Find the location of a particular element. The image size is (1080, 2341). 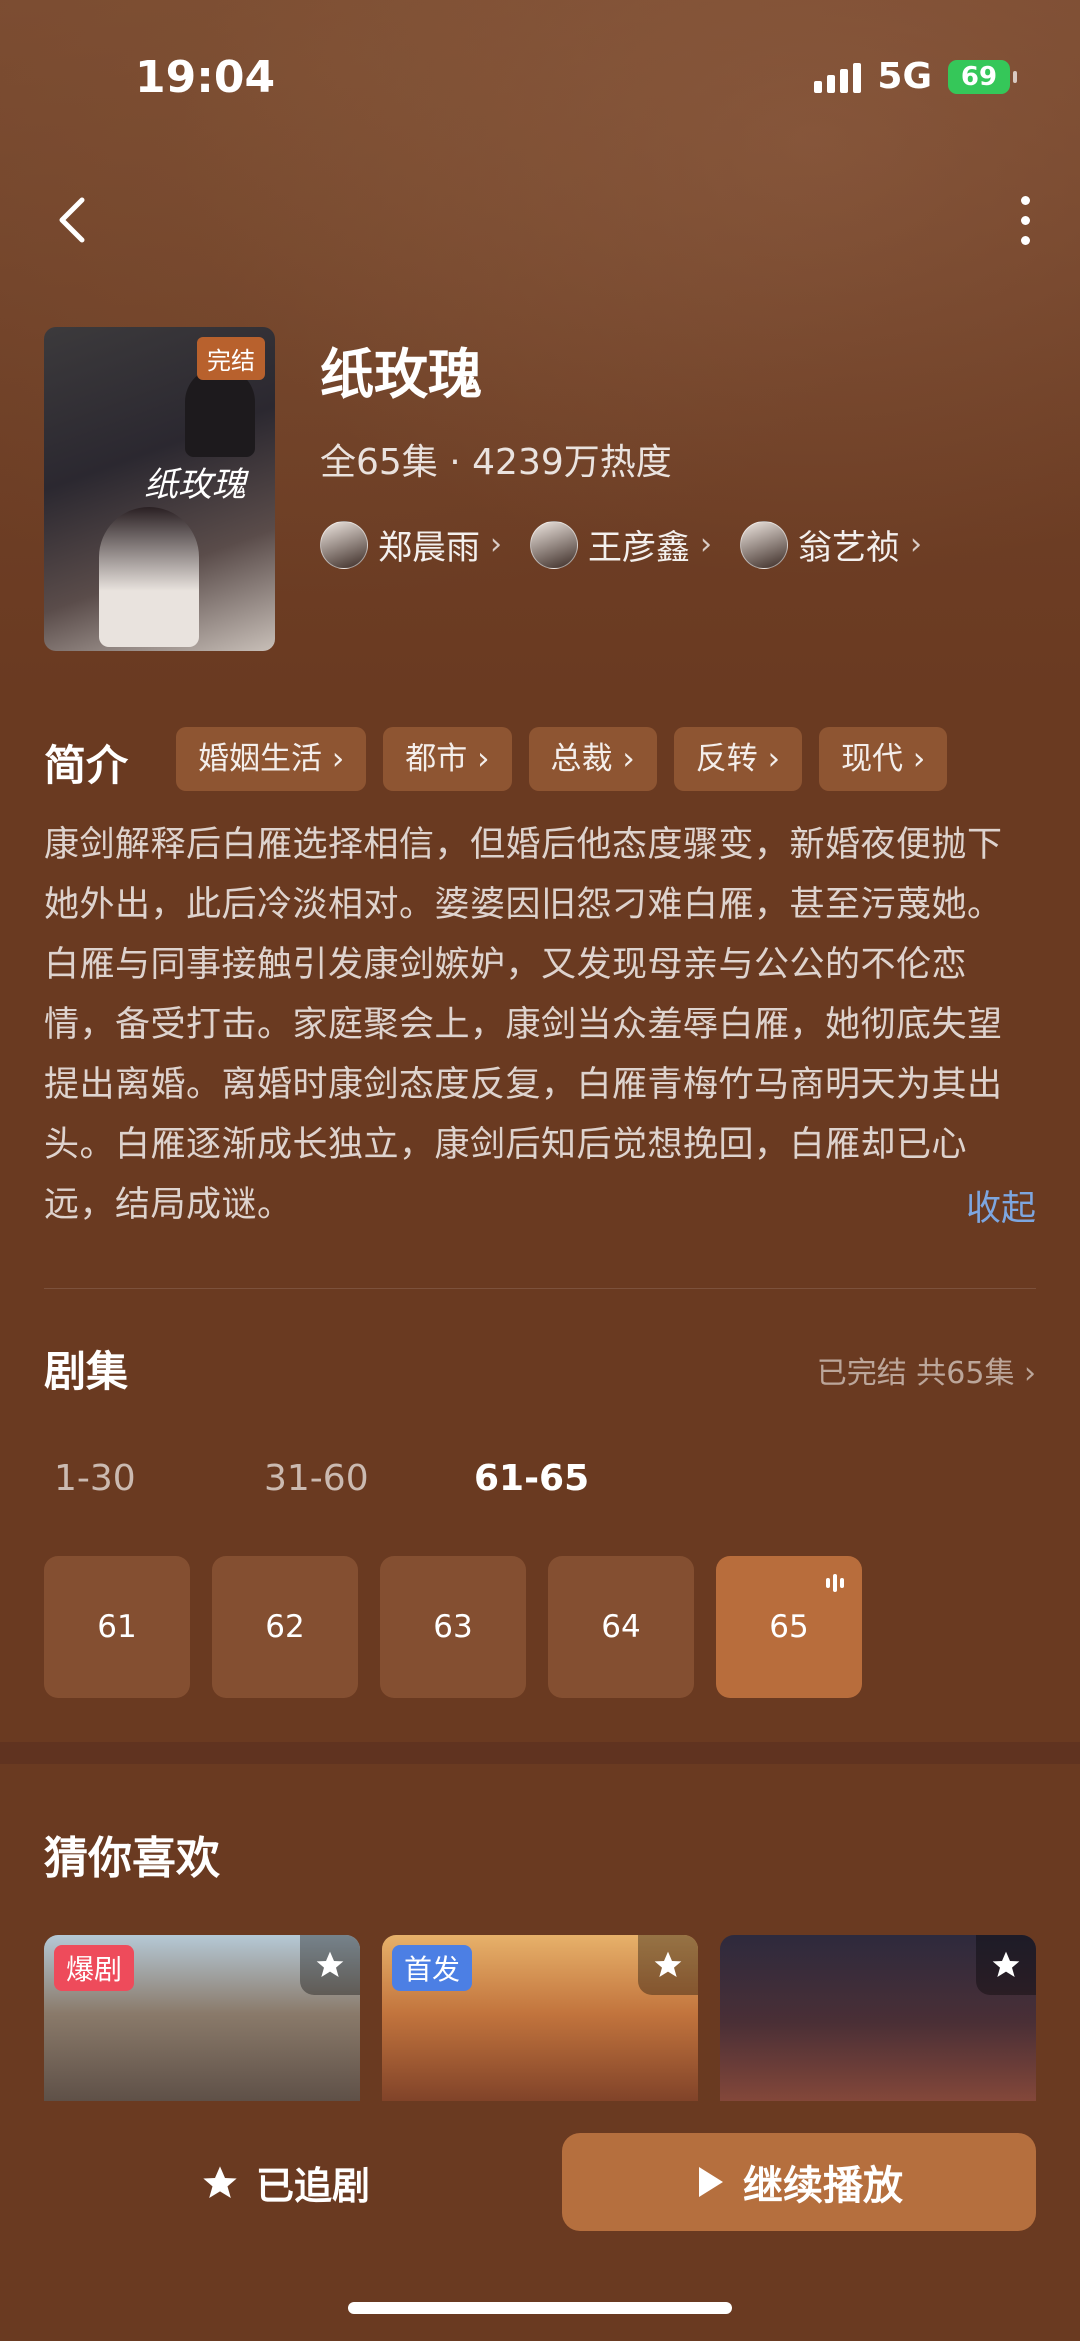

drama-title: 纸玫瑰 is located at coordinates (401, 374).